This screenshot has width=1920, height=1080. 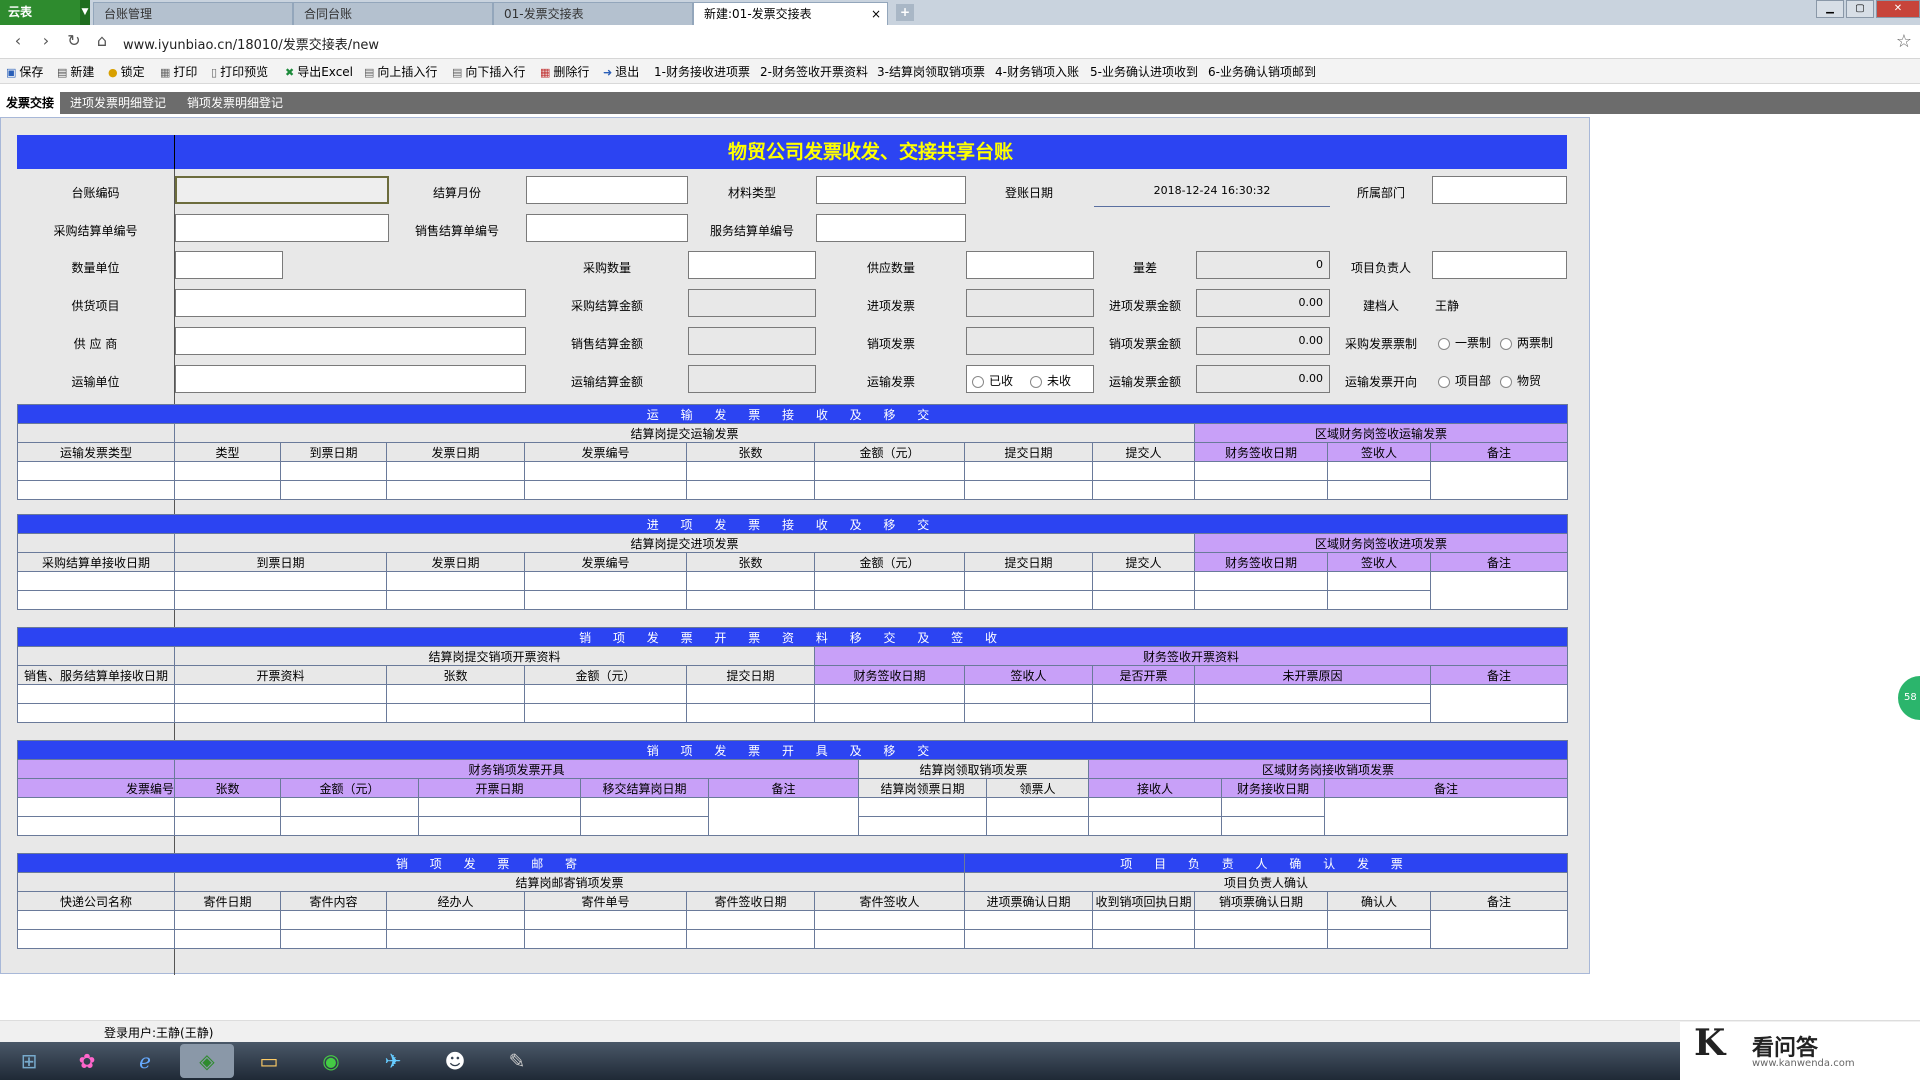 I want to click on yunbiao-app-icon: ◈, so click(x=207, y=1061).